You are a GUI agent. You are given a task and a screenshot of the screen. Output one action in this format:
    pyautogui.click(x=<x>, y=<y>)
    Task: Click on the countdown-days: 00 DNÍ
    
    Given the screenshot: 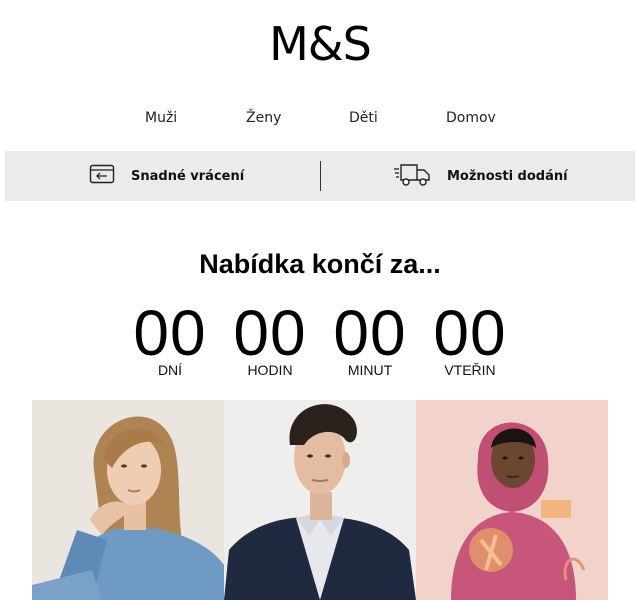 What is the action you would take?
    pyautogui.click(x=170, y=338)
    